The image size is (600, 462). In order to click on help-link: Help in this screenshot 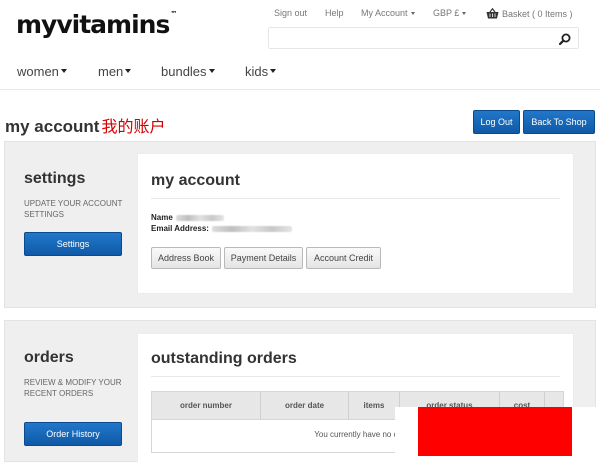, I will do `click(334, 13)`.